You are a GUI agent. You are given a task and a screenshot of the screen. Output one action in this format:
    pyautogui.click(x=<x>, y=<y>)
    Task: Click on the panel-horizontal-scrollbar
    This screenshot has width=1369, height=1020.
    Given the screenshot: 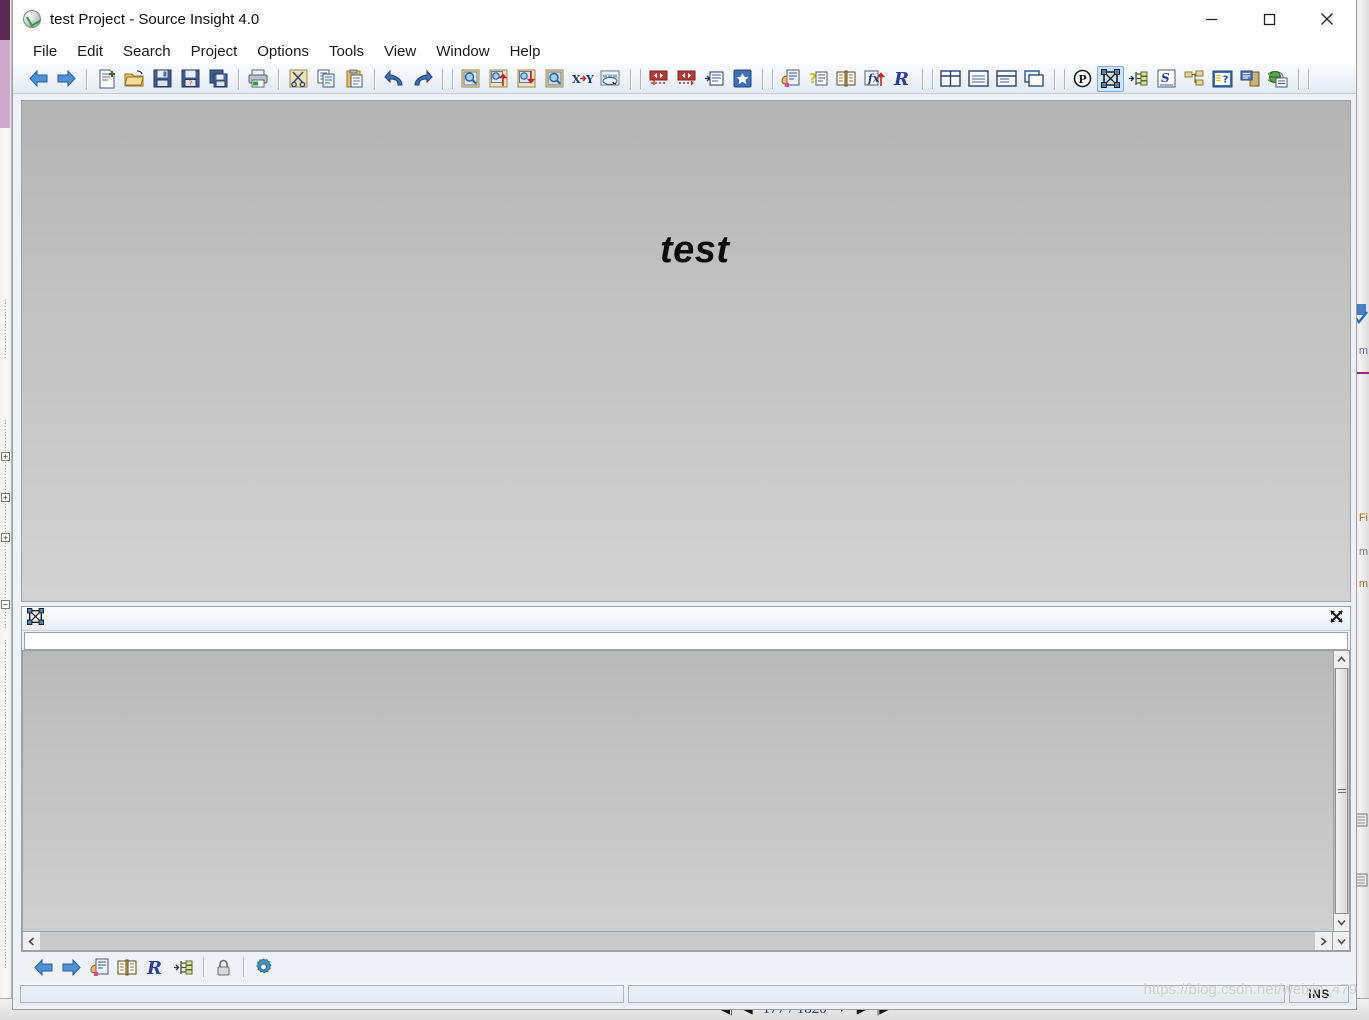 What is the action you would take?
    pyautogui.click(x=677, y=941)
    